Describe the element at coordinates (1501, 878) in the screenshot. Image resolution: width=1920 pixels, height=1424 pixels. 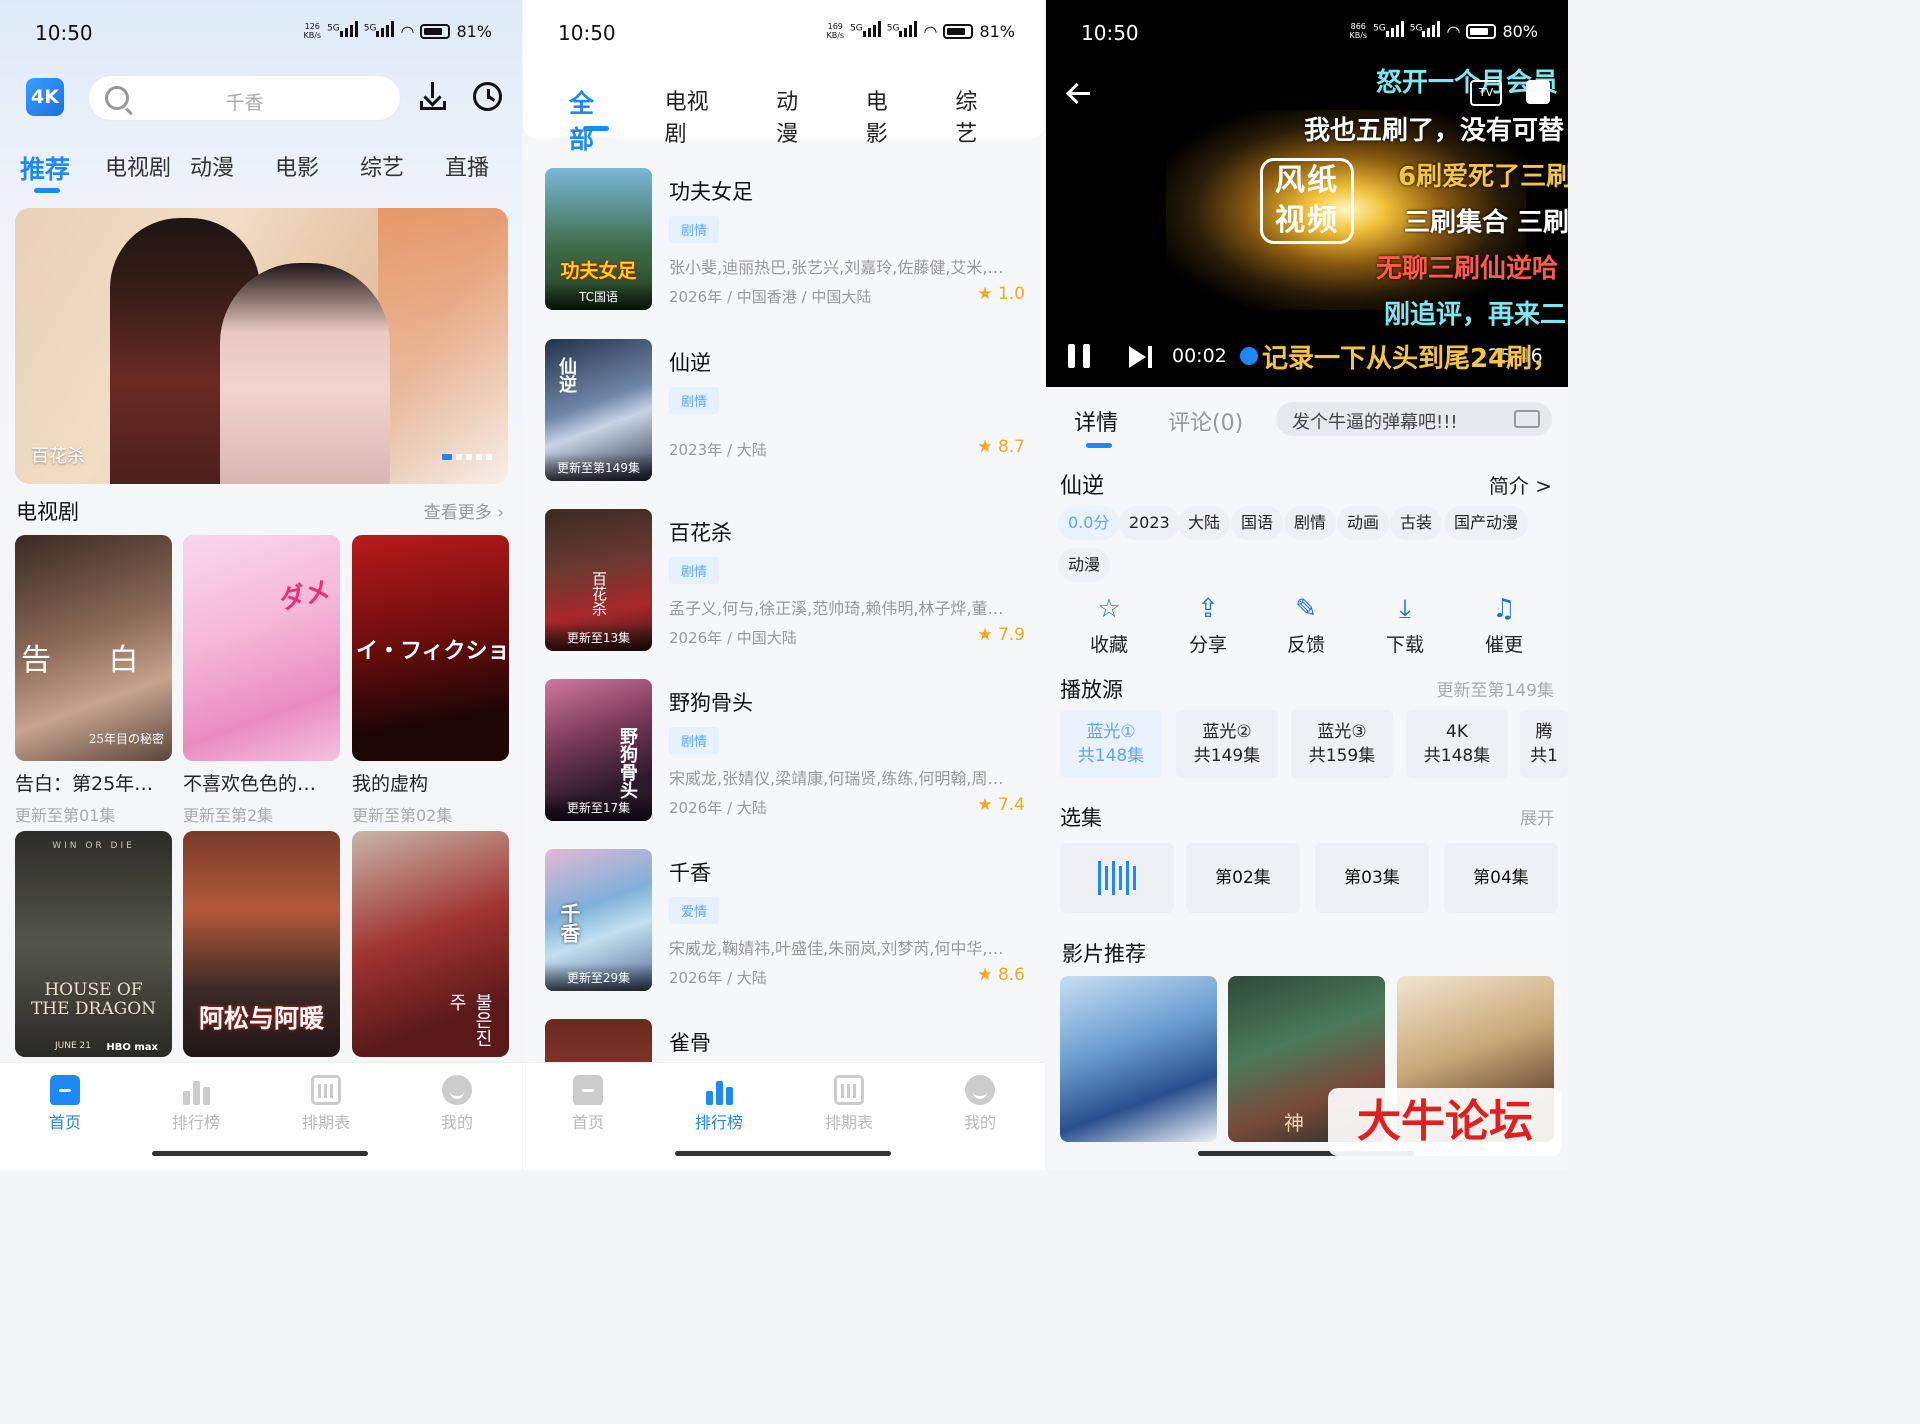
I see `episode-item: 第04集` at that location.